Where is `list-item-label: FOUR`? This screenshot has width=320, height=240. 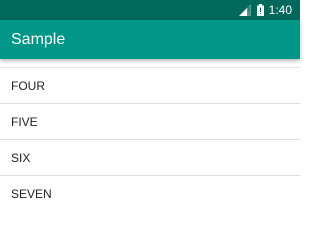
list-item-label: FOUR is located at coordinates (28, 86).